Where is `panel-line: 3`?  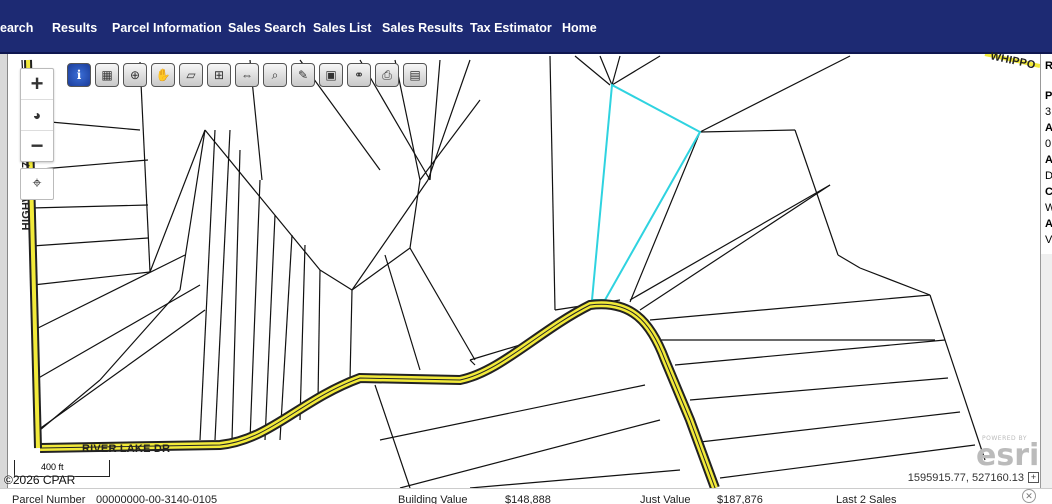
panel-line: 3 is located at coordinates (1048, 112).